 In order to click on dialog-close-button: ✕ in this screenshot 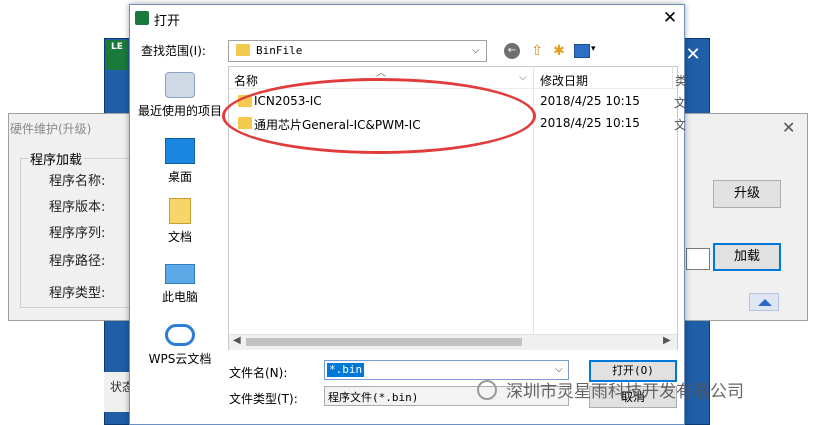, I will do `click(670, 18)`.